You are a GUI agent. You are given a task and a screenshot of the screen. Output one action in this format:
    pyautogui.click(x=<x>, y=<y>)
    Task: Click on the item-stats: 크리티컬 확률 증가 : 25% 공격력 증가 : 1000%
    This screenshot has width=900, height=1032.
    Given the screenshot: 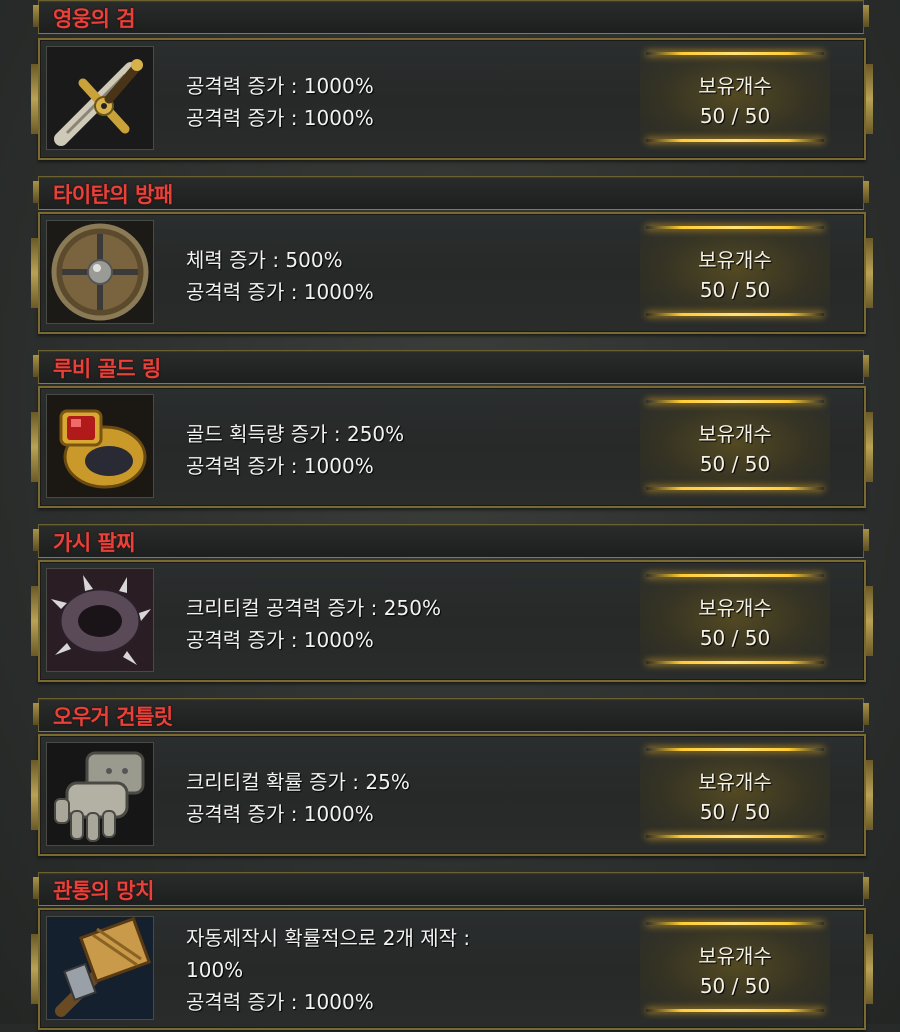 What is the action you would take?
    pyautogui.click(x=421, y=798)
    